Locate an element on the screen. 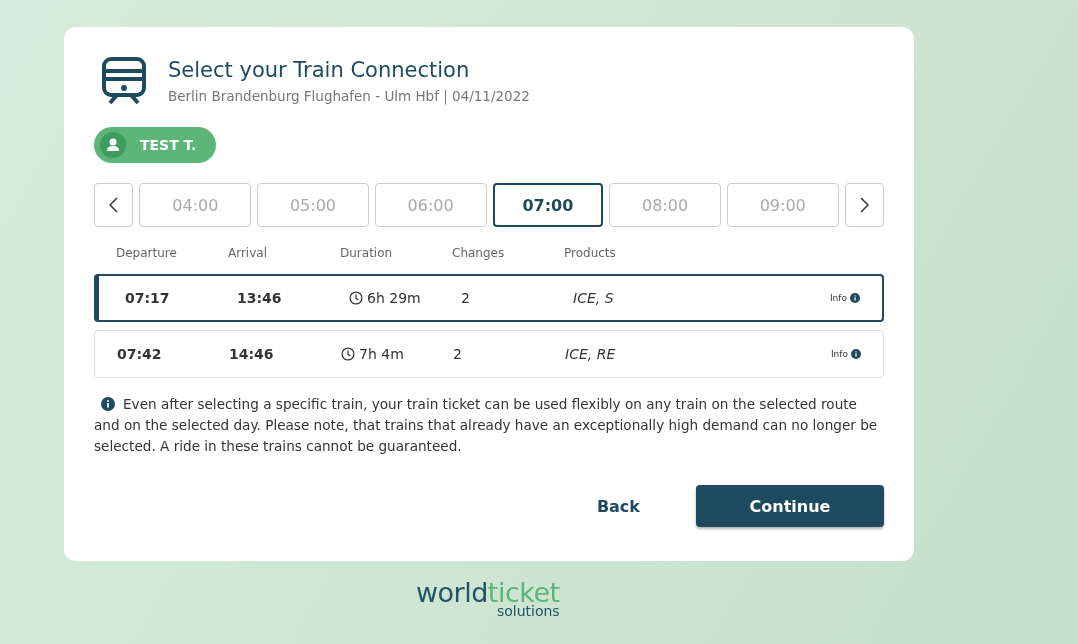 The height and width of the screenshot is (644, 1078). back-button: Back is located at coordinates (618, 506).